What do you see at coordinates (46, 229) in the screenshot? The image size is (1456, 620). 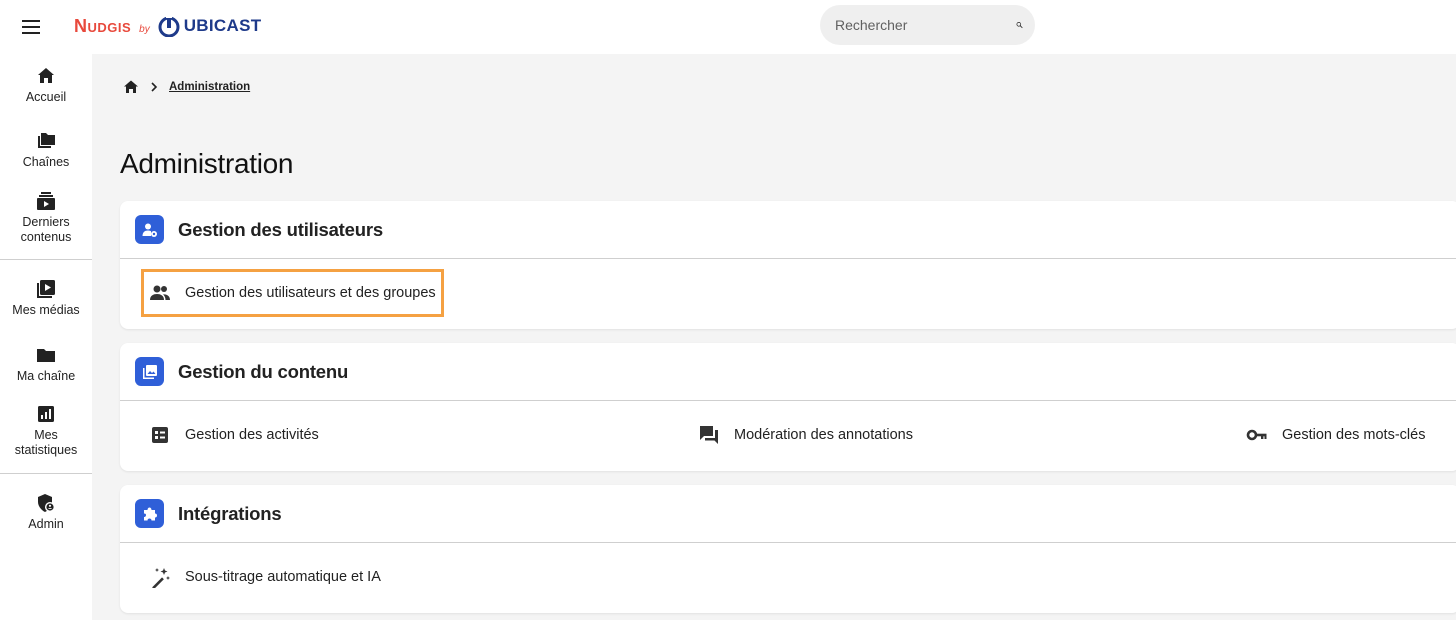 I see `sidebar-item-label: Derniers contenus` at bounding box center [46, 229].